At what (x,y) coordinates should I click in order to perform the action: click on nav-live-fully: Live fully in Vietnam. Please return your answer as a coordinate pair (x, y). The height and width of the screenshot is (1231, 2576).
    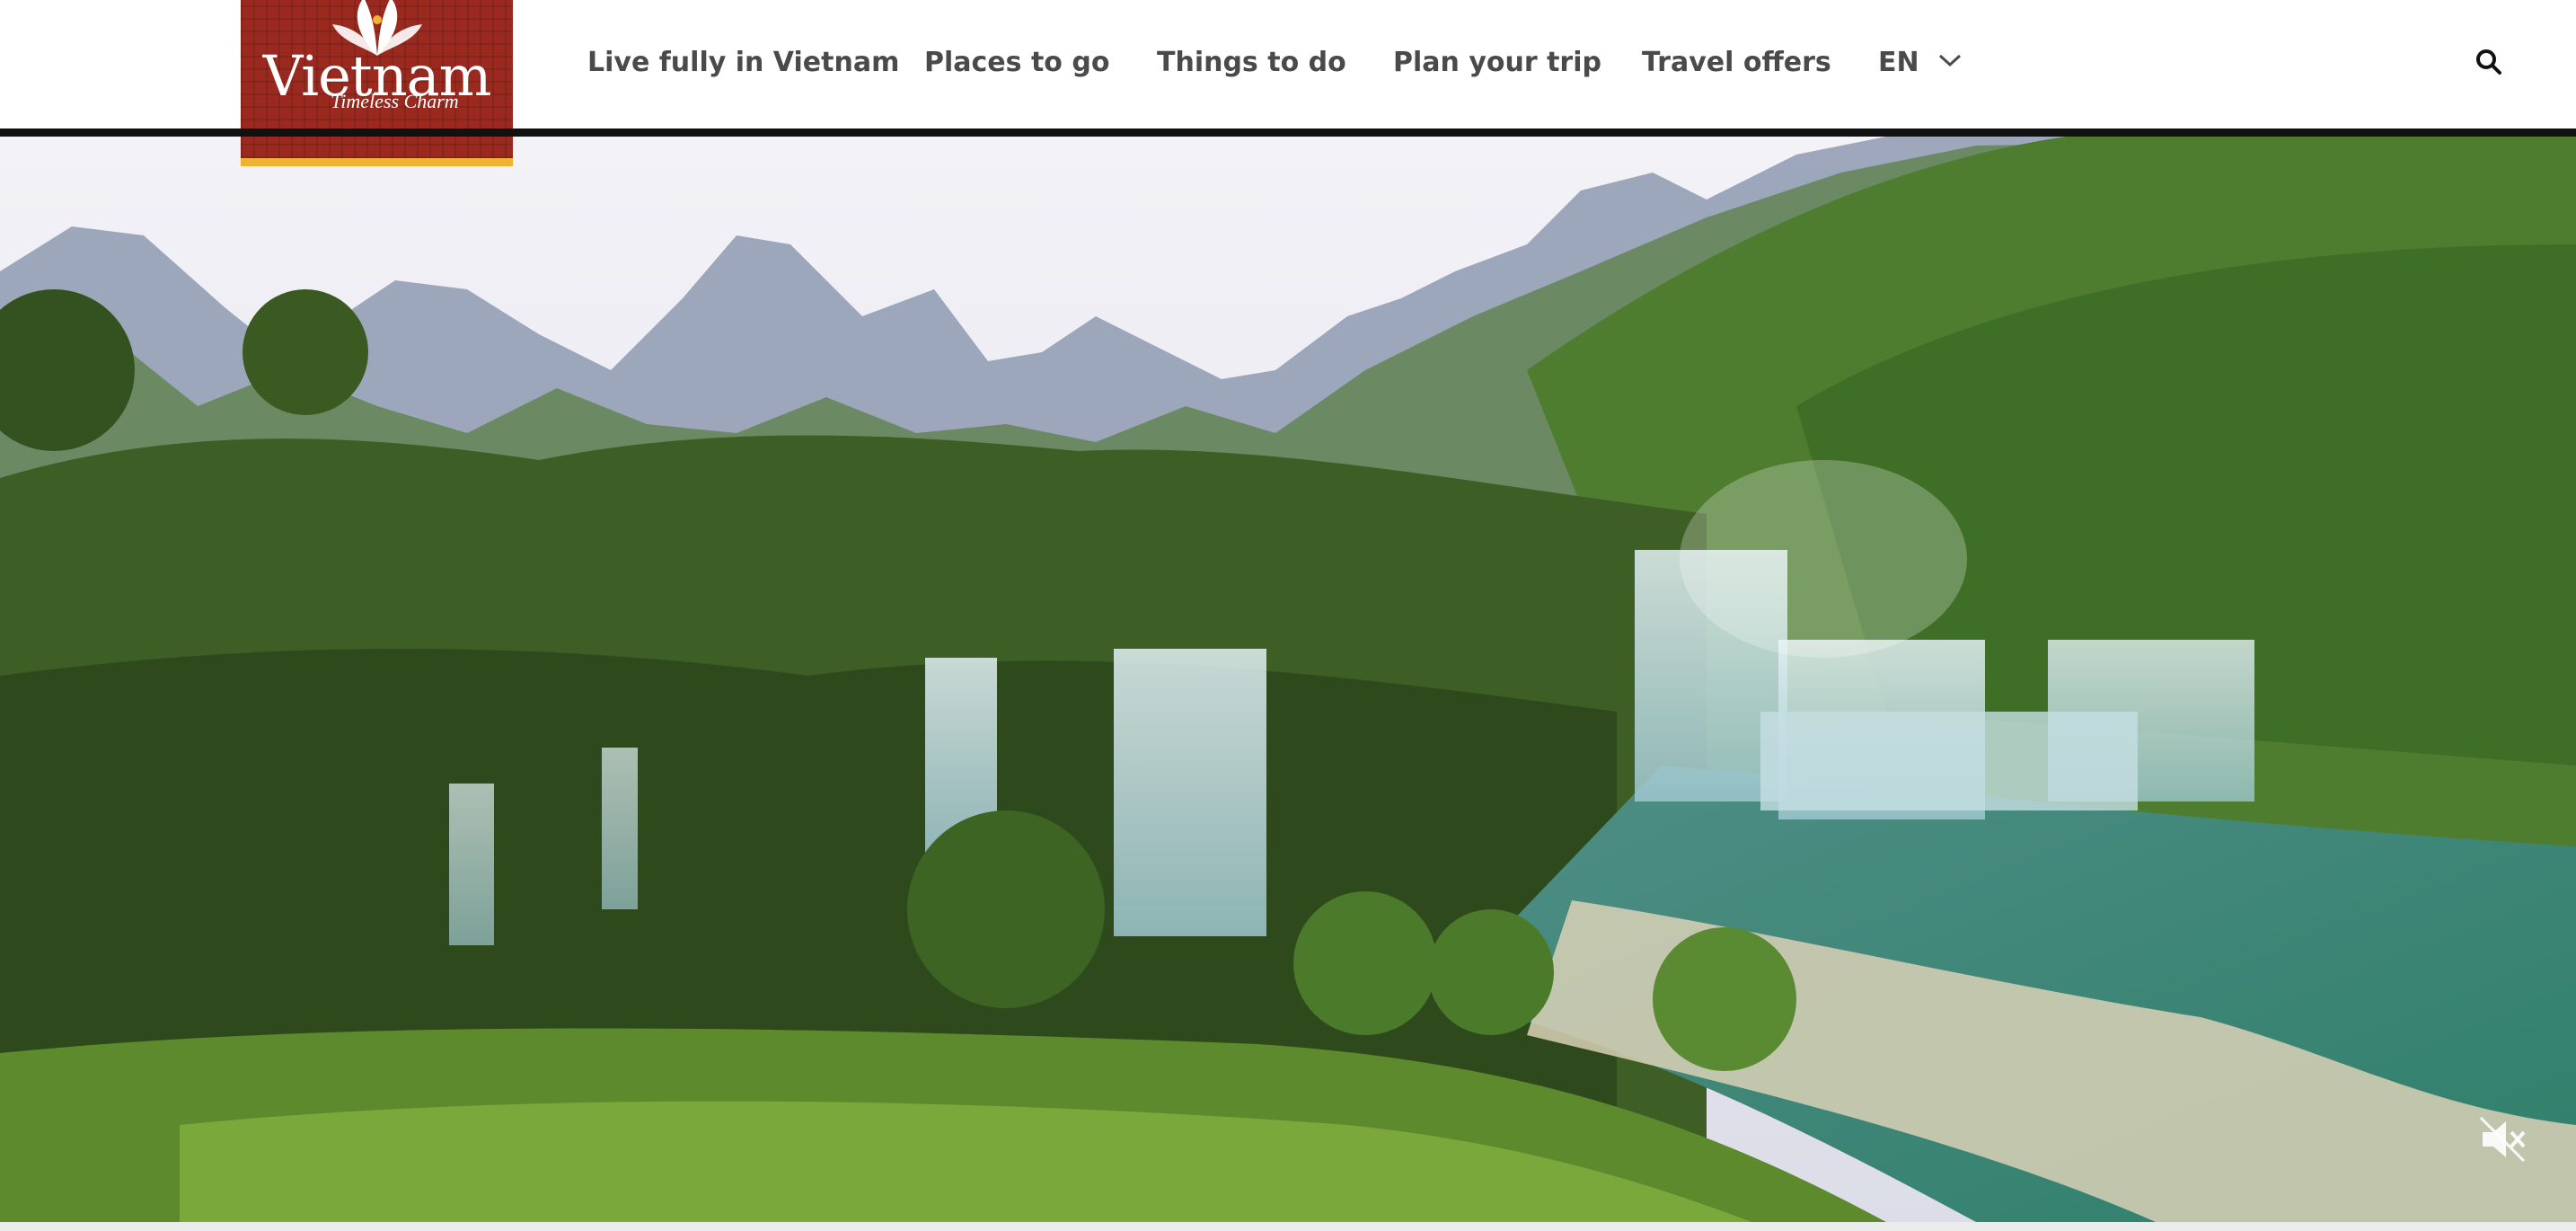
    Looking at the image, I should click on (743, 62).